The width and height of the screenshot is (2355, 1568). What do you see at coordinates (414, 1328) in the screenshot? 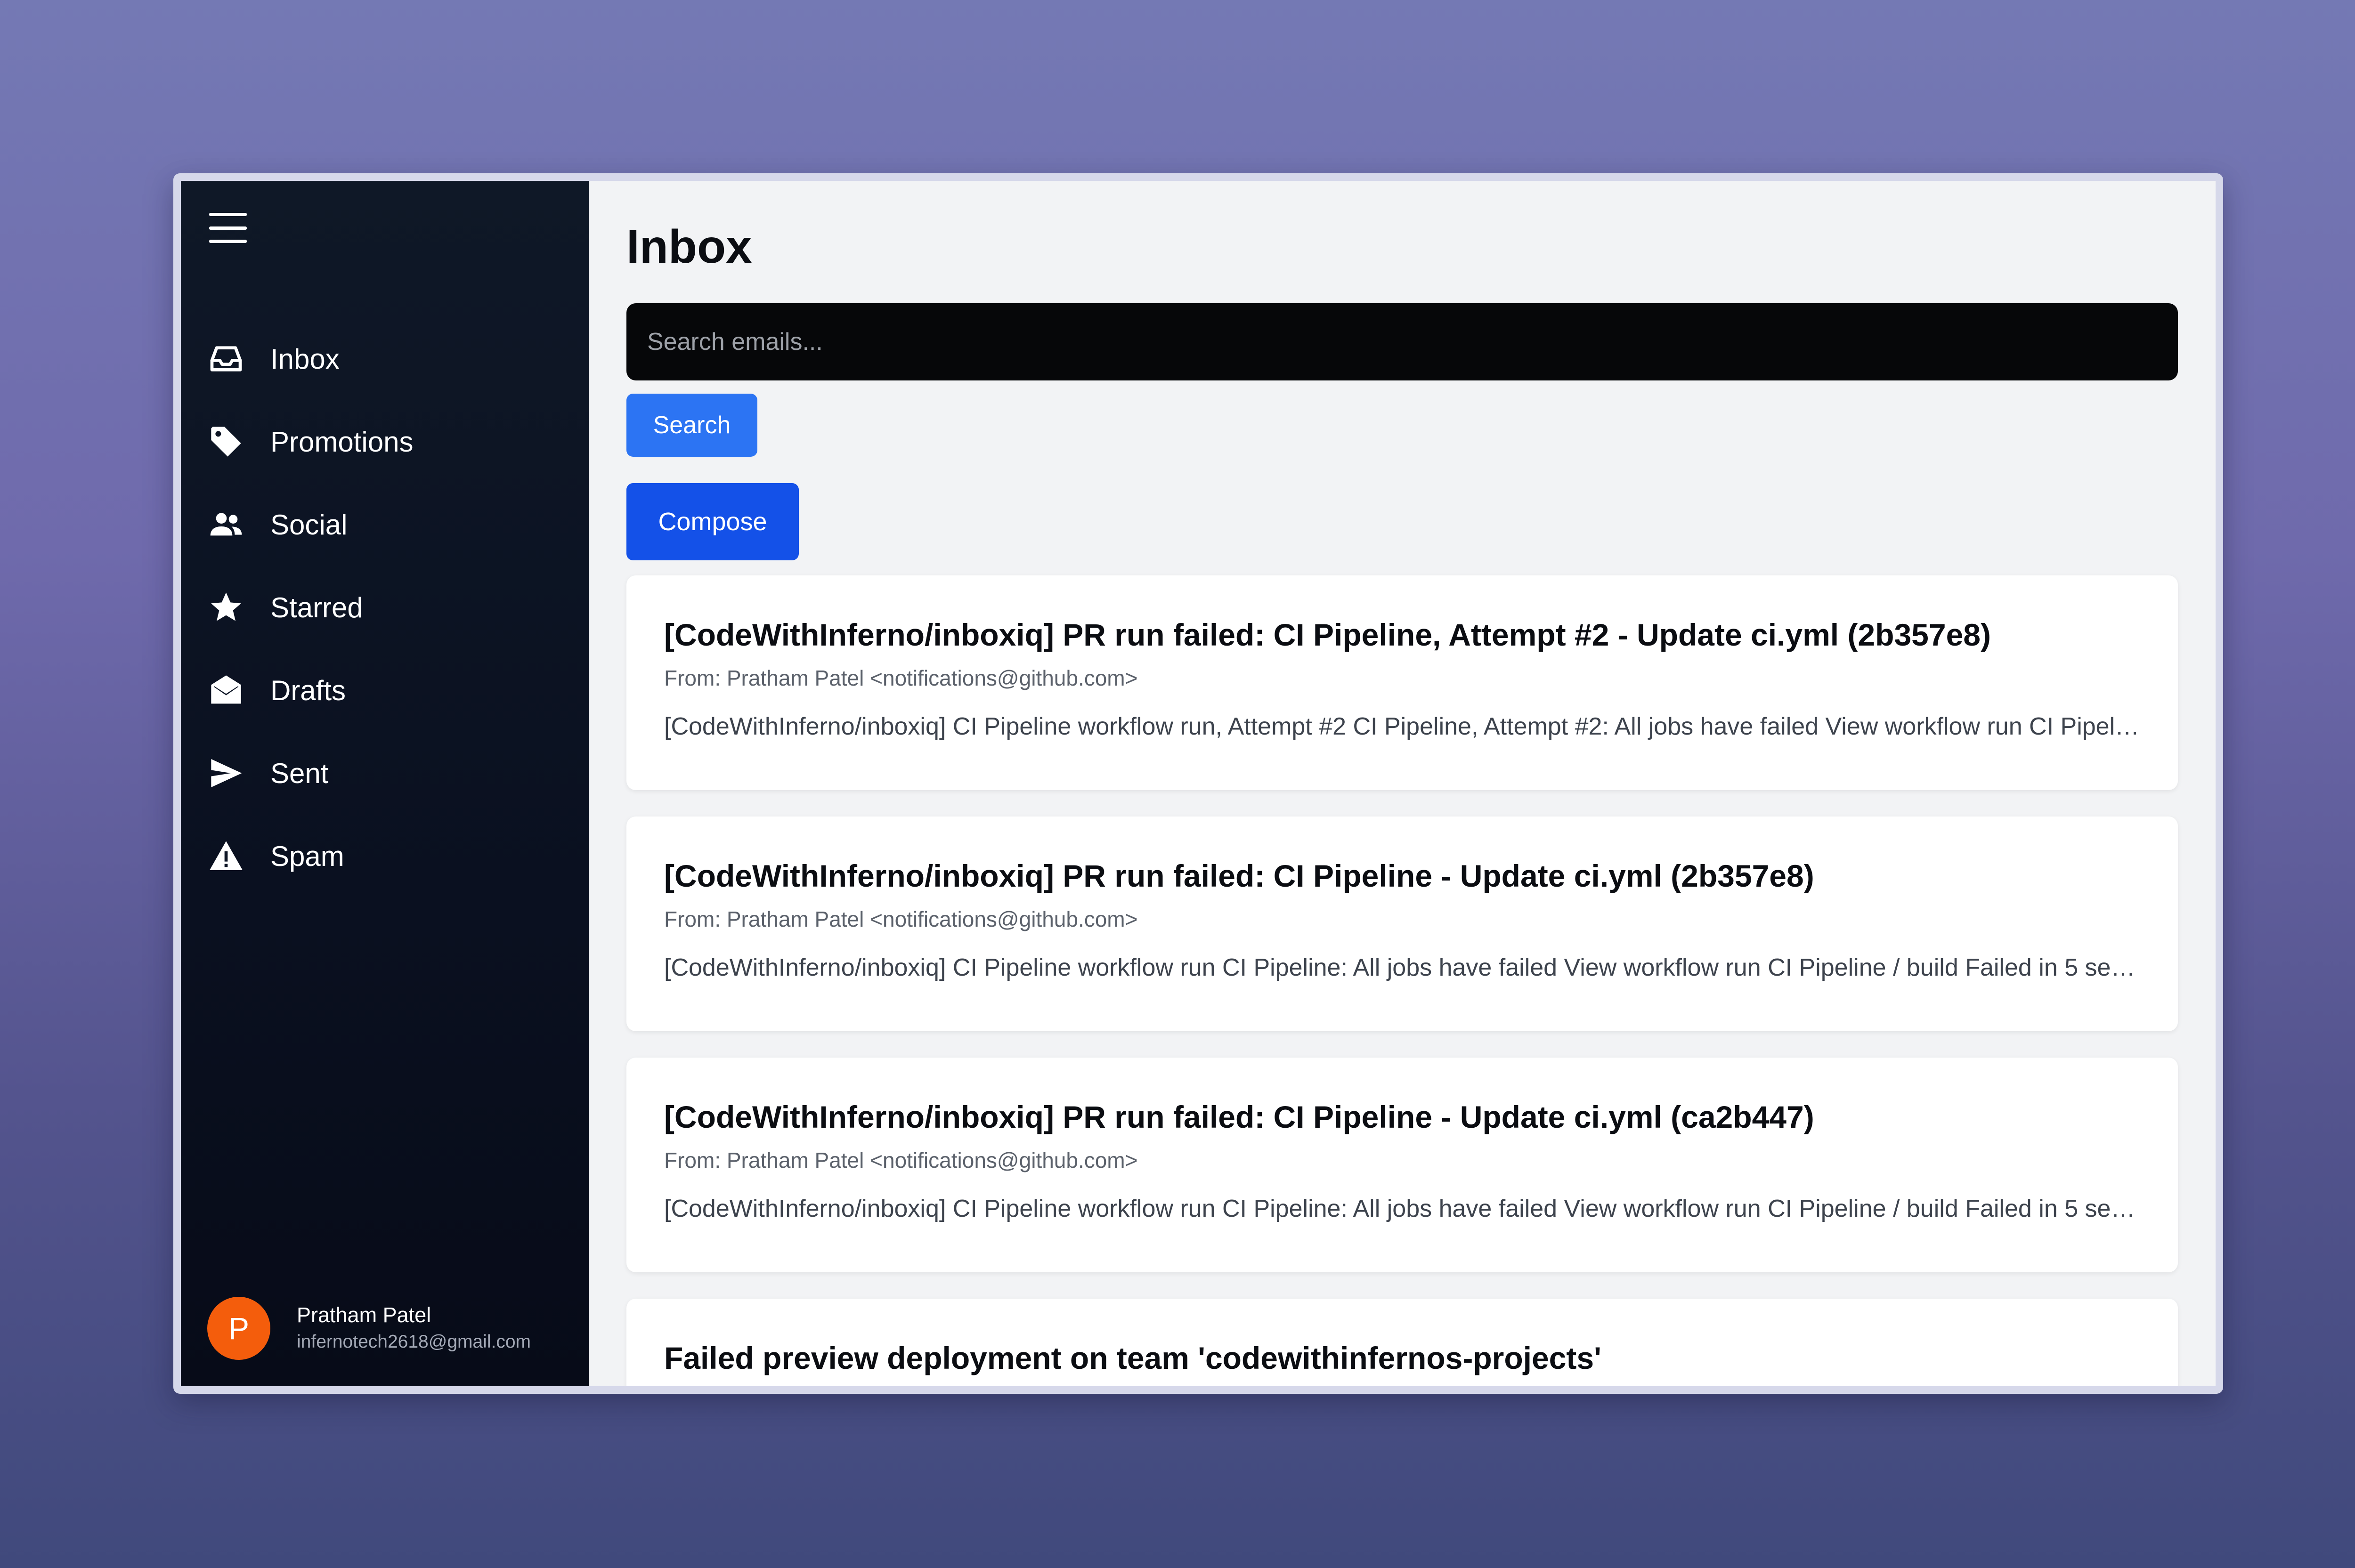
I see `user-info: Pratham Patel infernotech2618@gmail.com` at bounding box center [414, 1328].